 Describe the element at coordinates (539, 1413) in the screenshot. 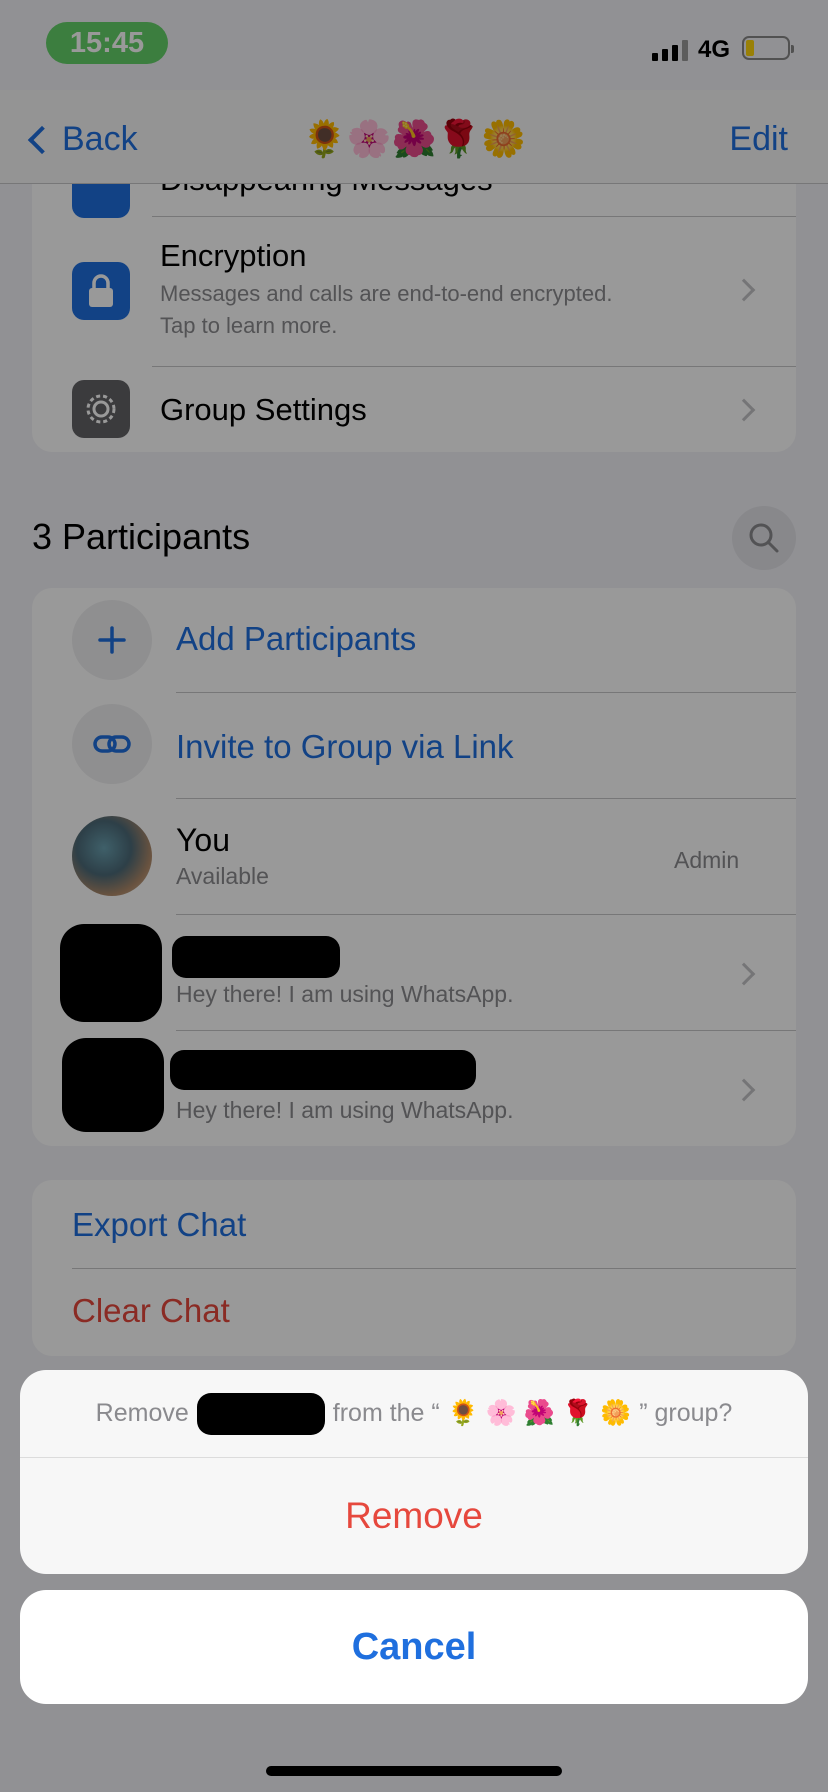

I see `sheet-group-name: 🌻 🌸 🌺 🌹 🌼` at that location.